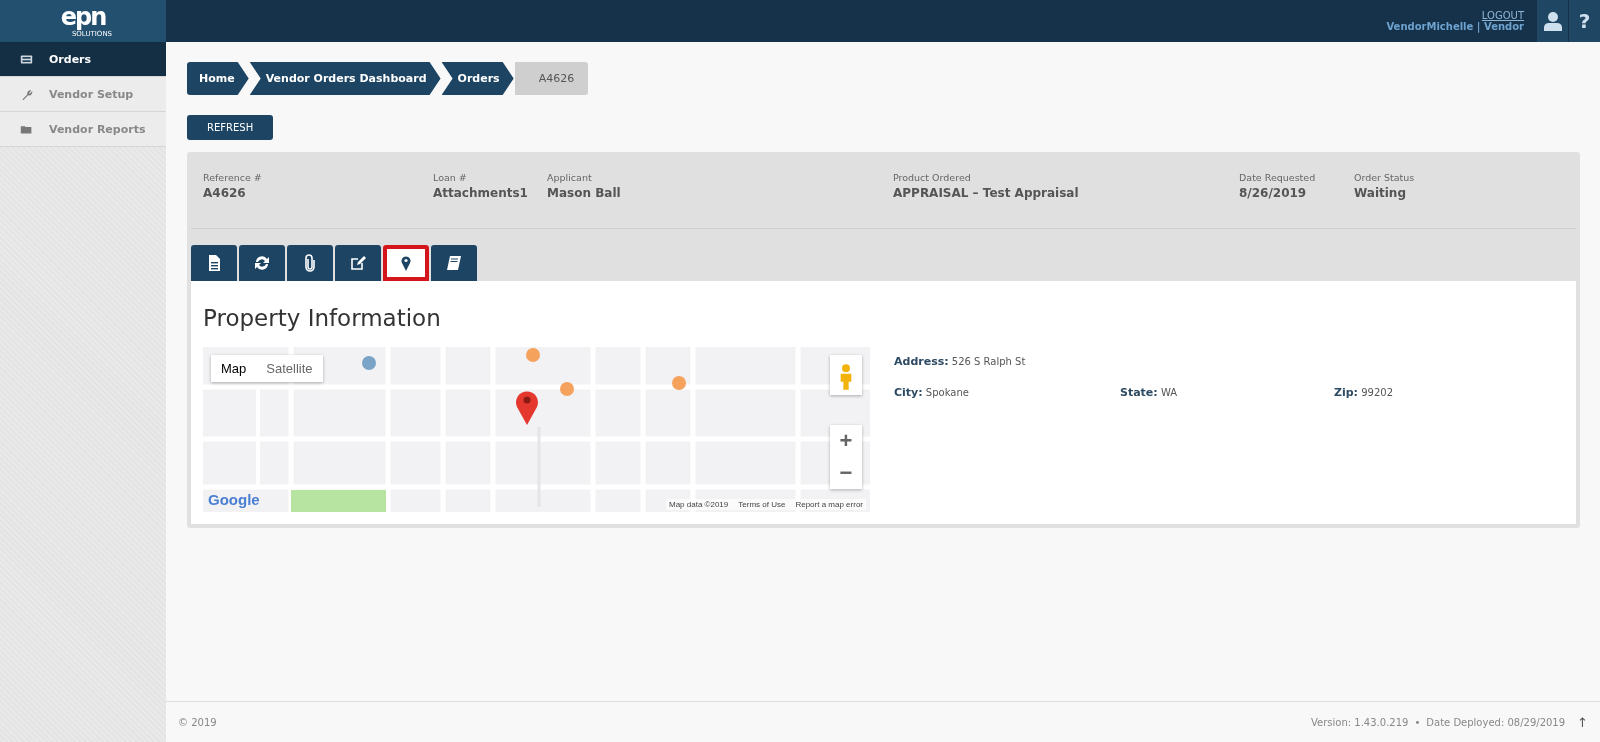 Image resolution: width=1600 pixels, height=742 pixels. What do you see at coordinates (1449, 392) in the screenshot?
I see `property-field: Zip: 99202` at bounding box center [1449, 392].